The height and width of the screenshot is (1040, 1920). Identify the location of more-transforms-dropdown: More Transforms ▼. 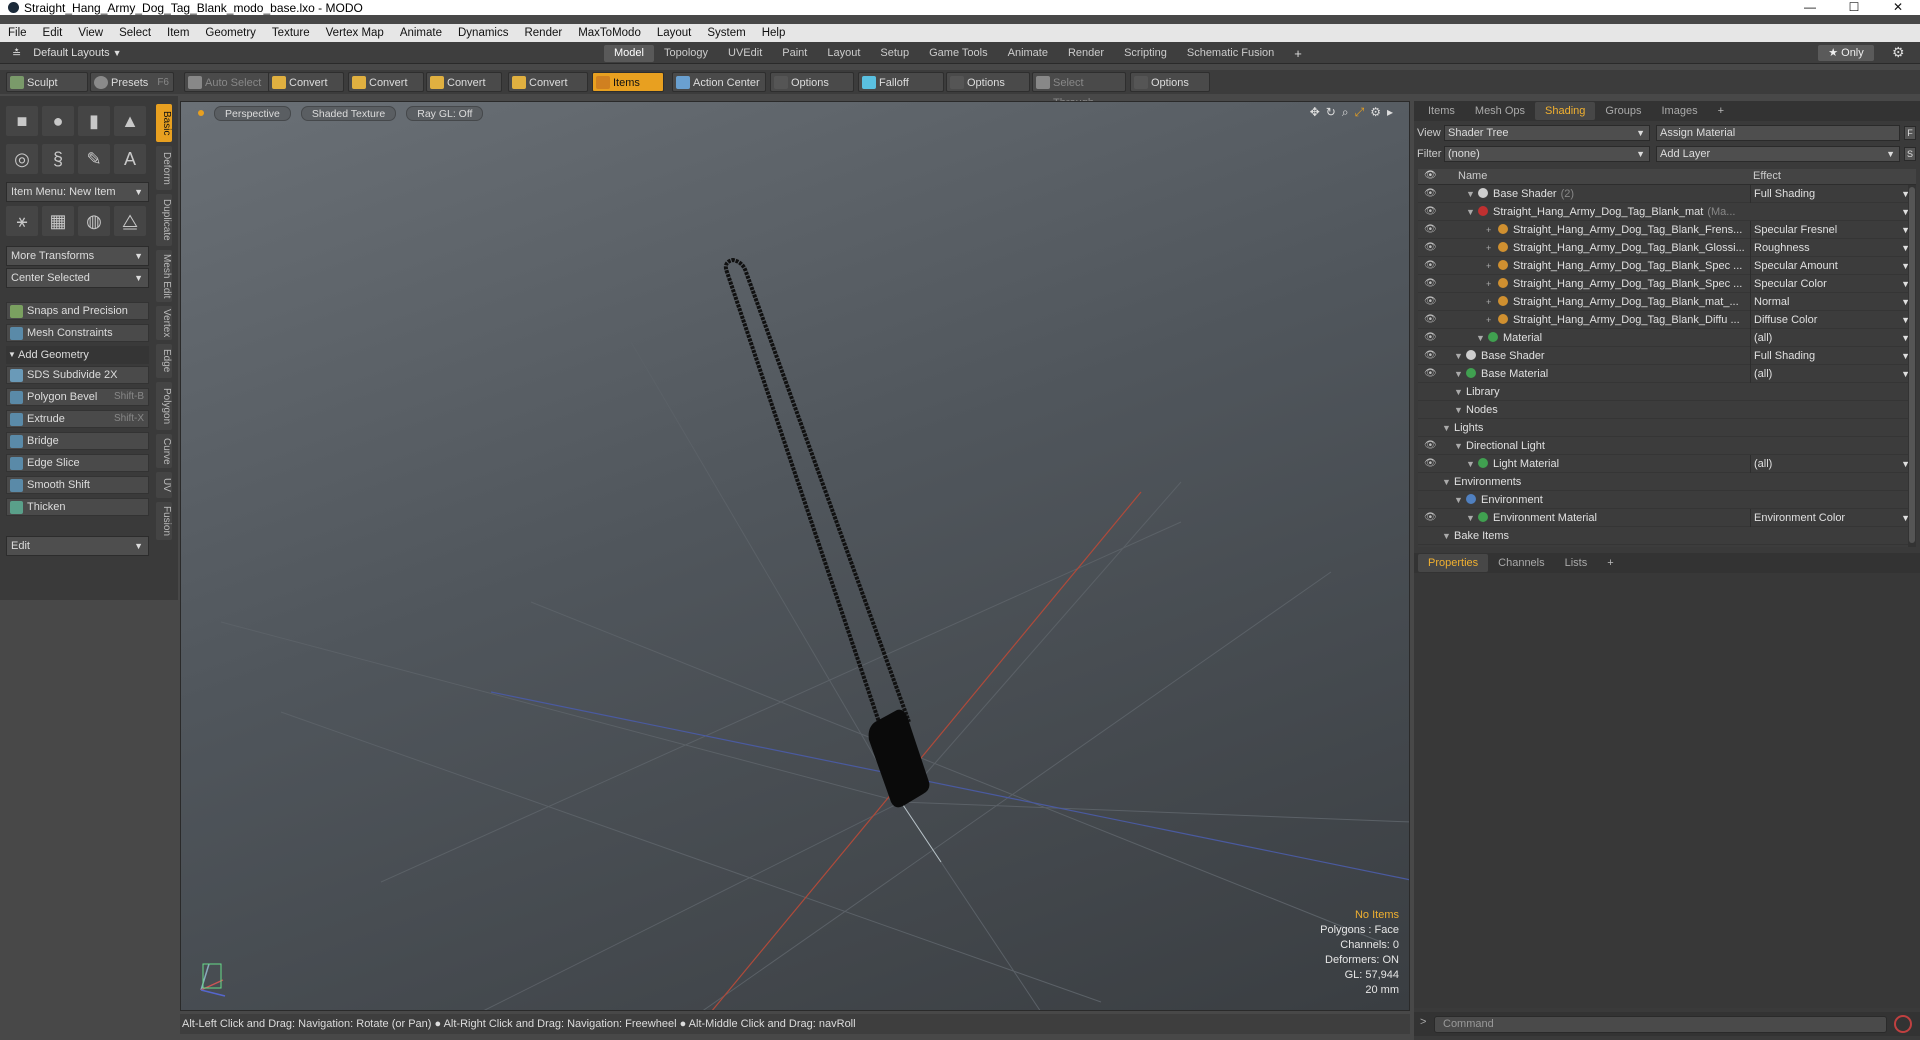
(77, 256).